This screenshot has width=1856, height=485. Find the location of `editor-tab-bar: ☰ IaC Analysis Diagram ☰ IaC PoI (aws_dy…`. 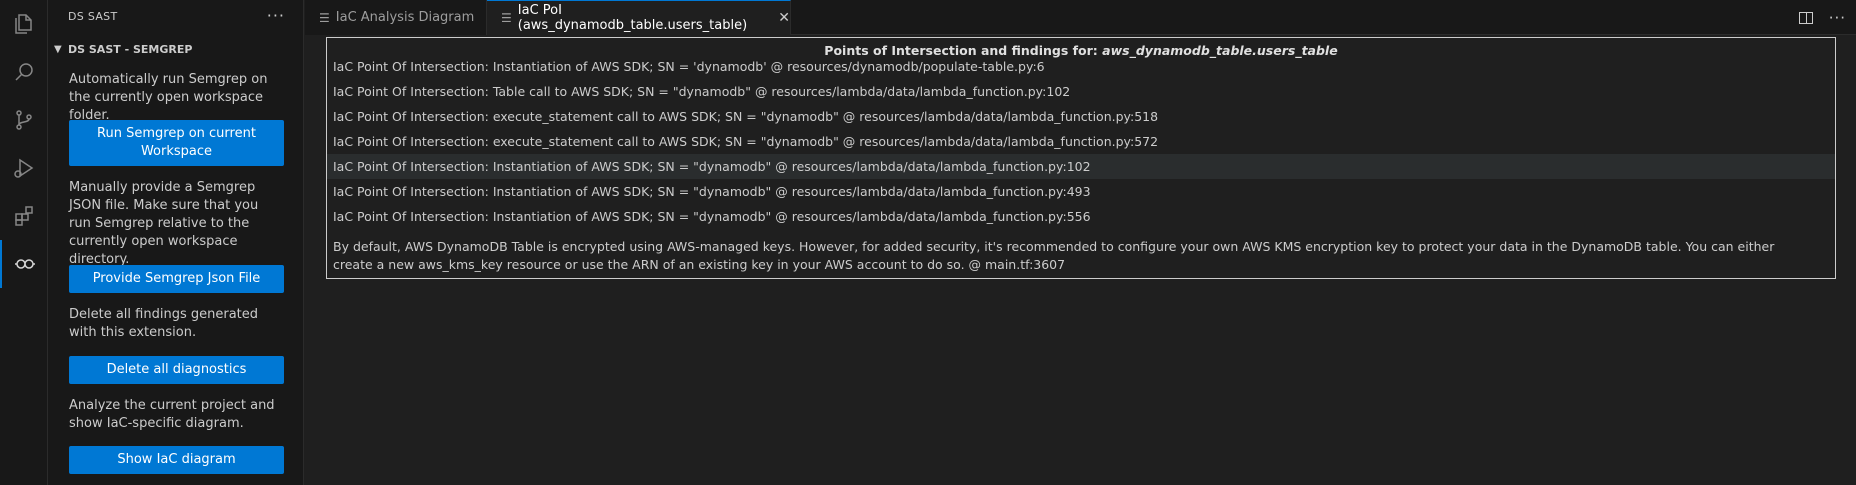

editor-tab-bar: ☰ IaC Analysis Diagram ☰ IaC PoI (aws_dy… is located at coordinates (1080, 17).